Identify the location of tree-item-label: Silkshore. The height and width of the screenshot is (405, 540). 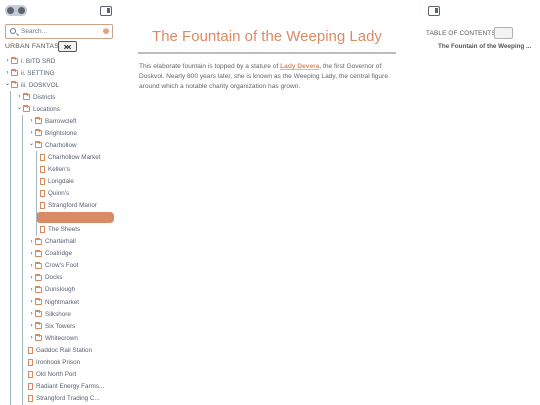
(58, 314).